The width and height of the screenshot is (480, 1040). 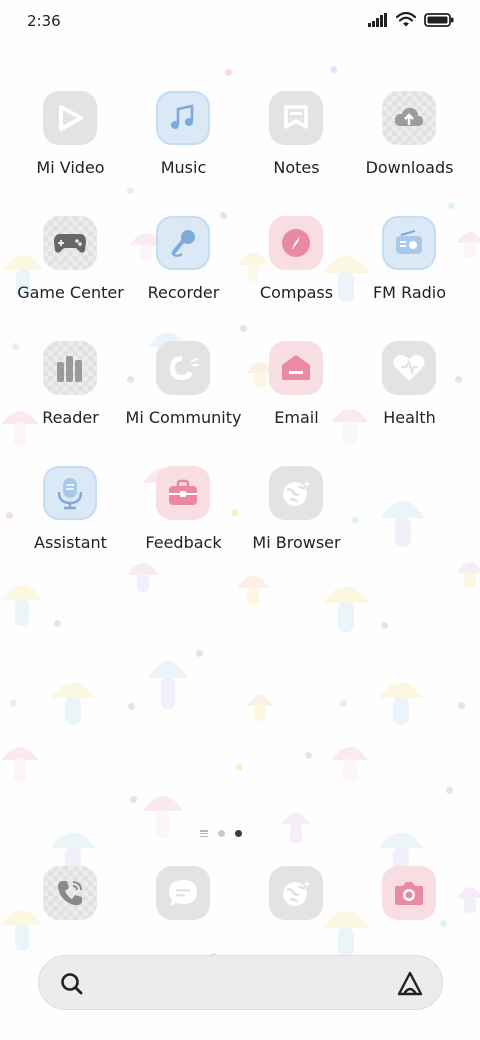 I want to click on mail-icon, so click(x=296, y=368).